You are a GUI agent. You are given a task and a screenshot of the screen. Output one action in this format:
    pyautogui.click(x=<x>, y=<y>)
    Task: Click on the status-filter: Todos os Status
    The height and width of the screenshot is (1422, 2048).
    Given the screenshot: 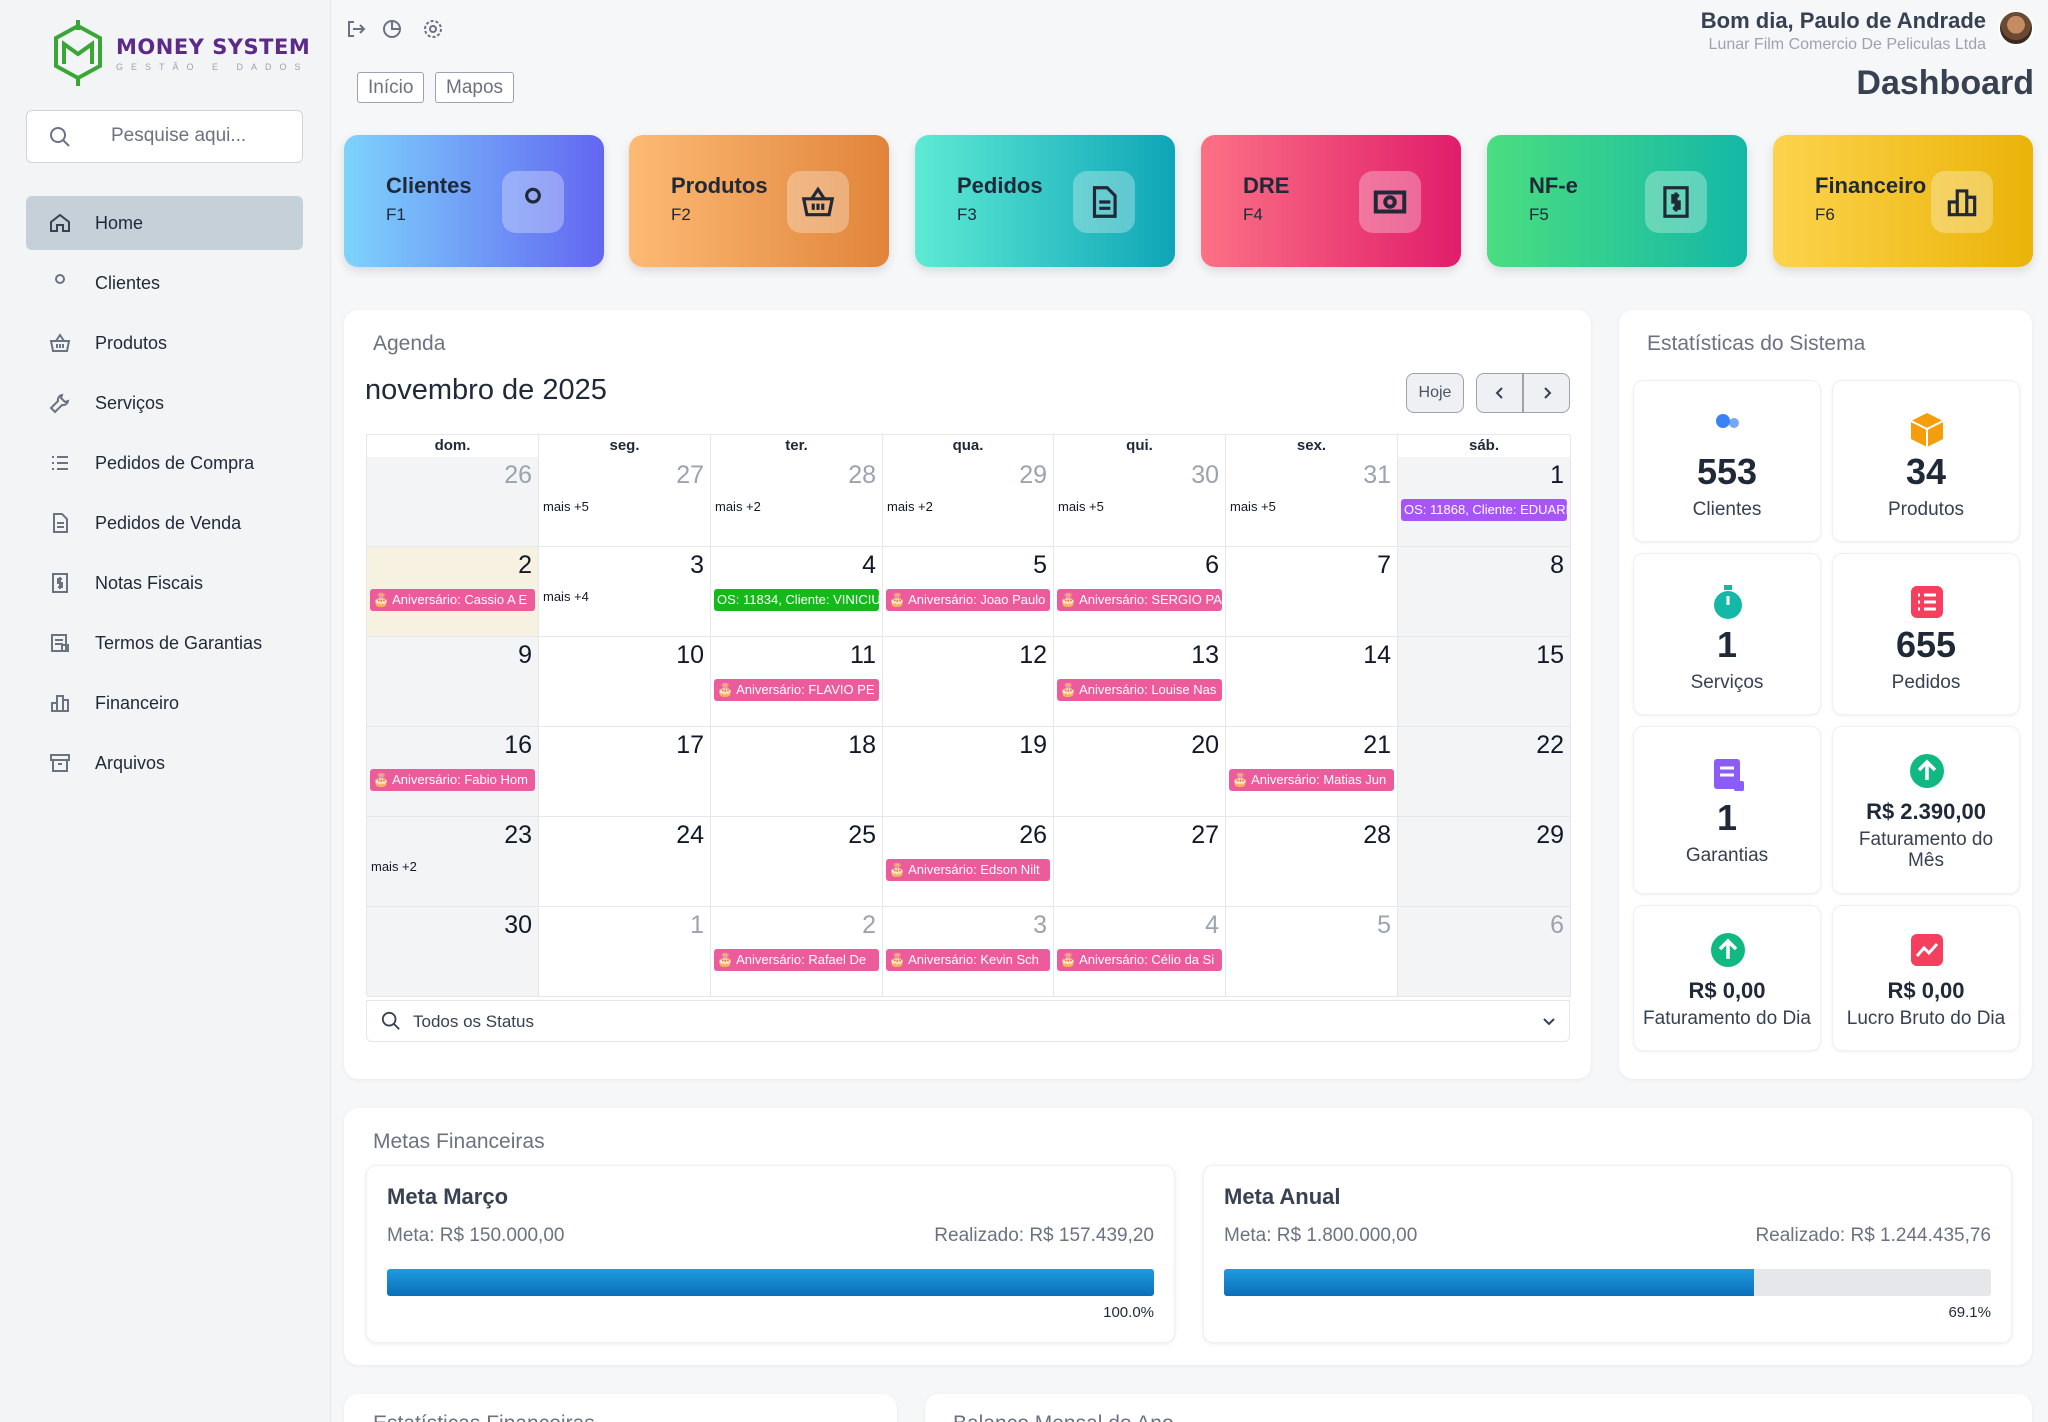 What is the action you would take?
    pyautogui.click(x=968, y=1021)
    